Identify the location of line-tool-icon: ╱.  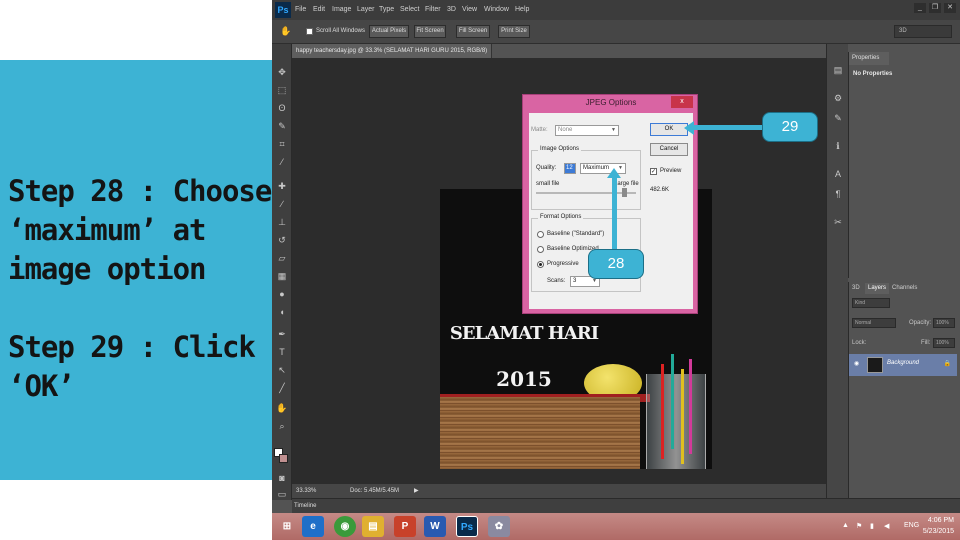
(282, 388).